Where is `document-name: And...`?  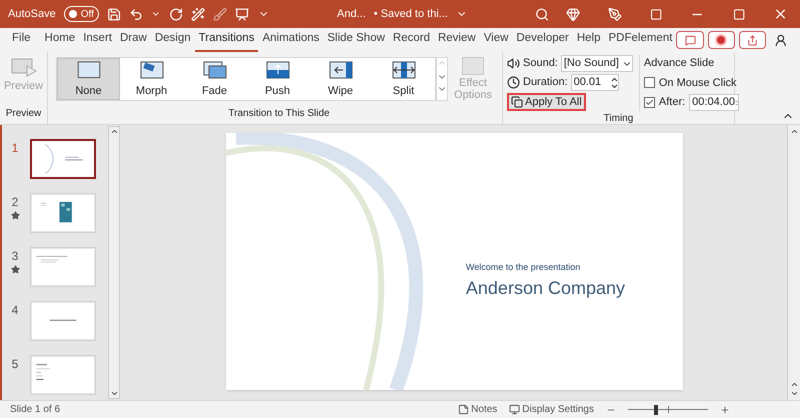 document-name: And... is located at coordinates (351, 14).